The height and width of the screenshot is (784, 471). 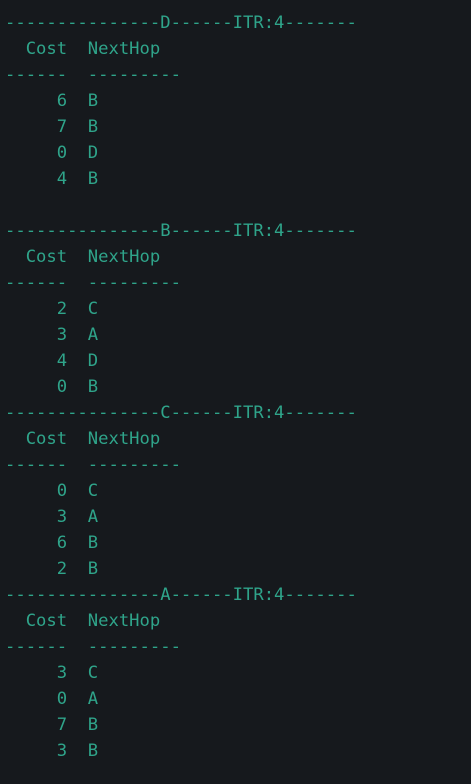 I want to click on table-row: 0 D, so click(x=52, y=153).